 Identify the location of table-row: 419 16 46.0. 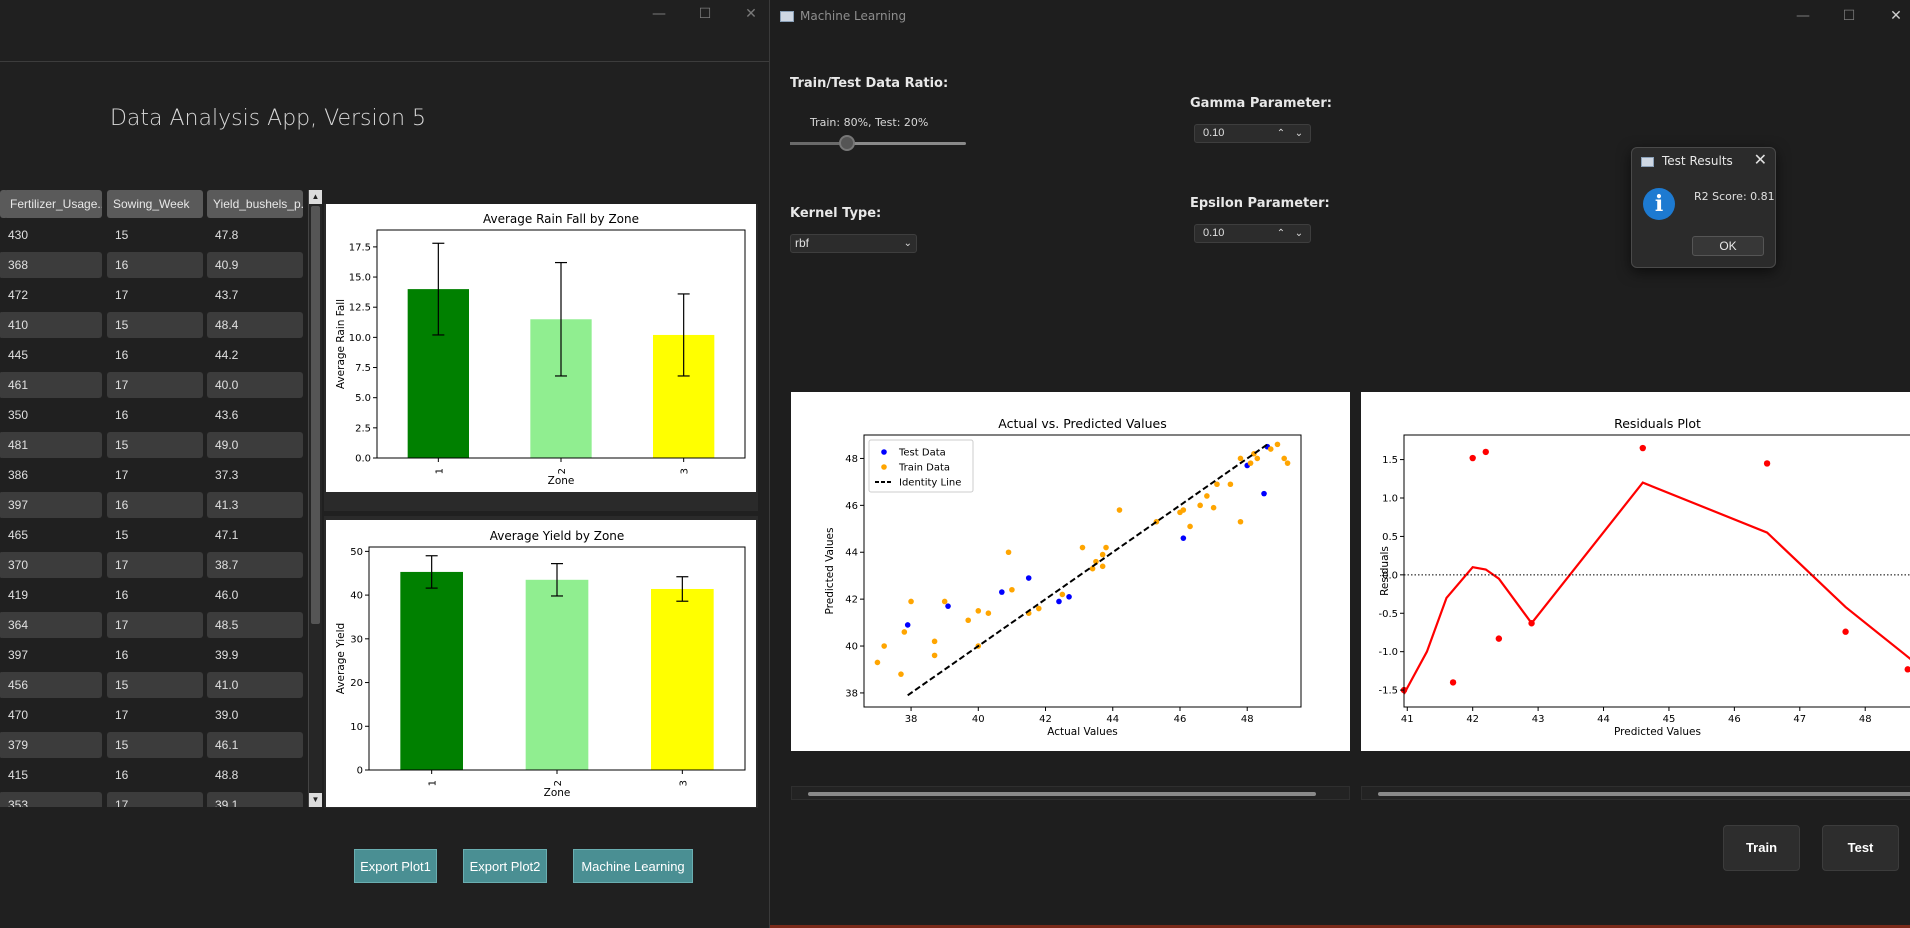
(161, 595).